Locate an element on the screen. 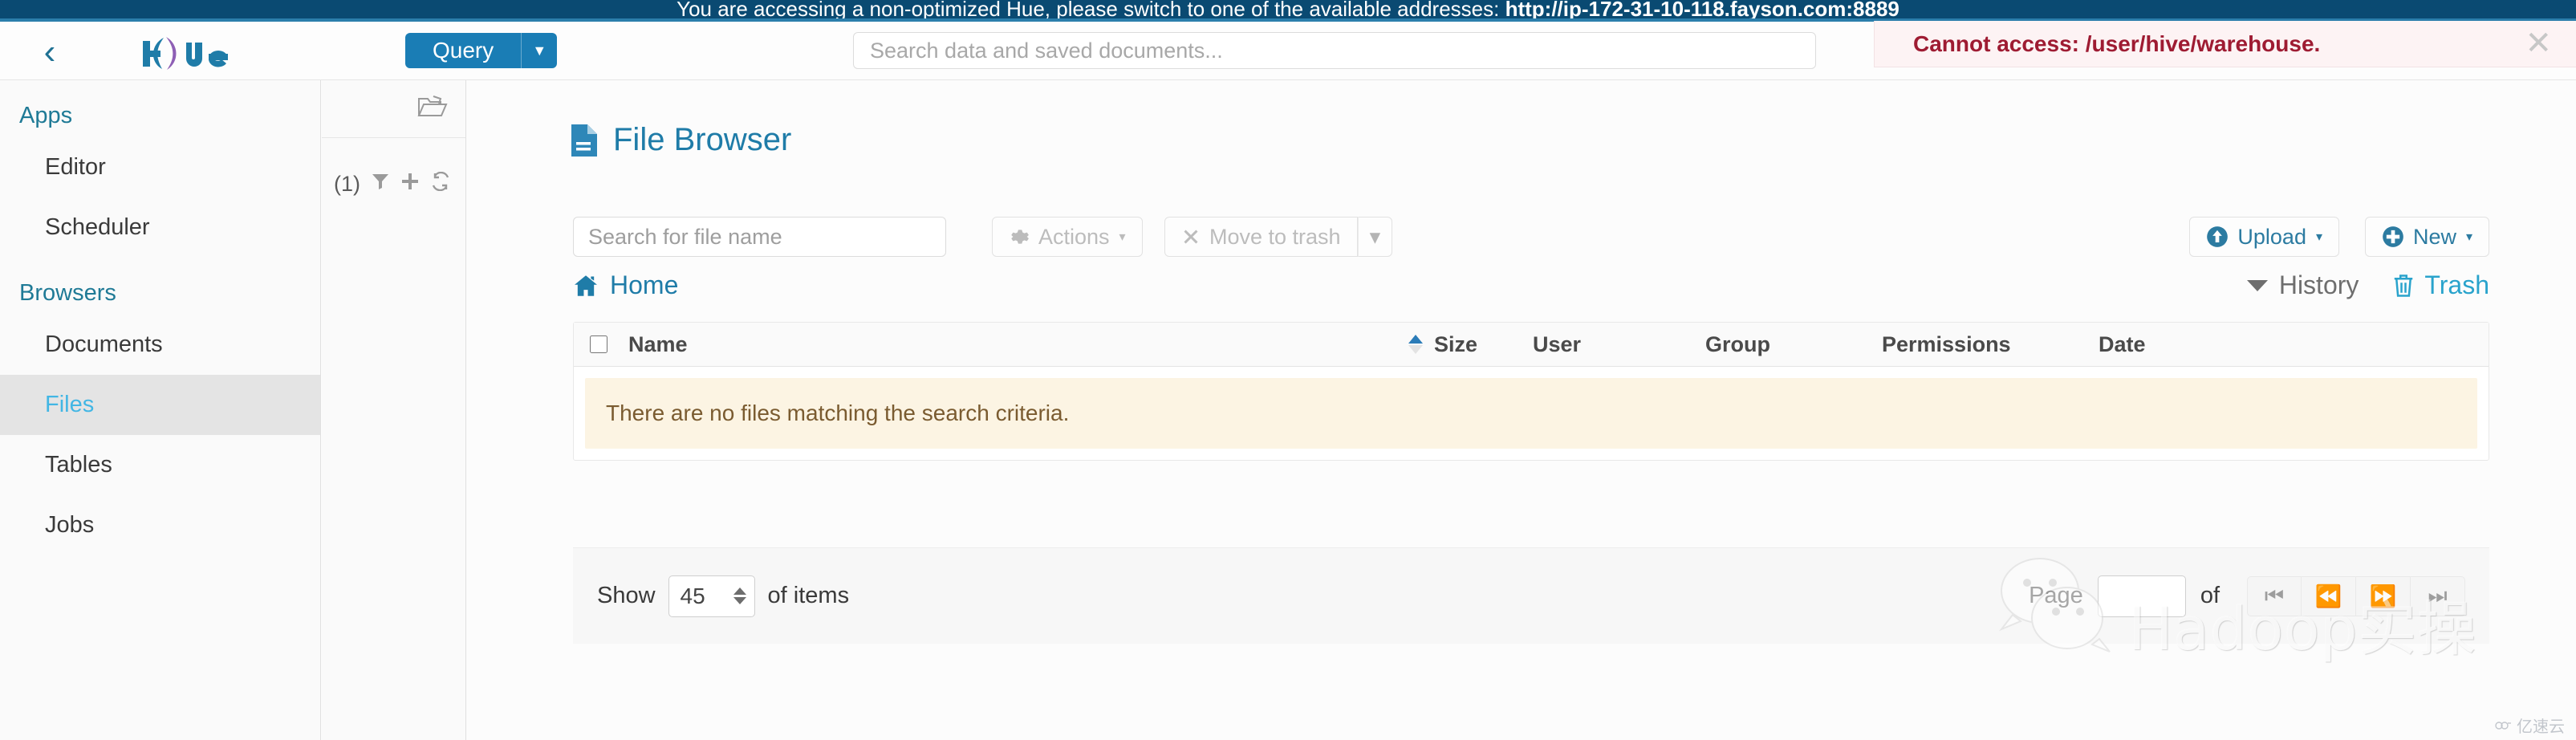 Image resolution: width=2576 pixels, height=740 pixels. select-all-checkbox is located at coordinates (598, 344).